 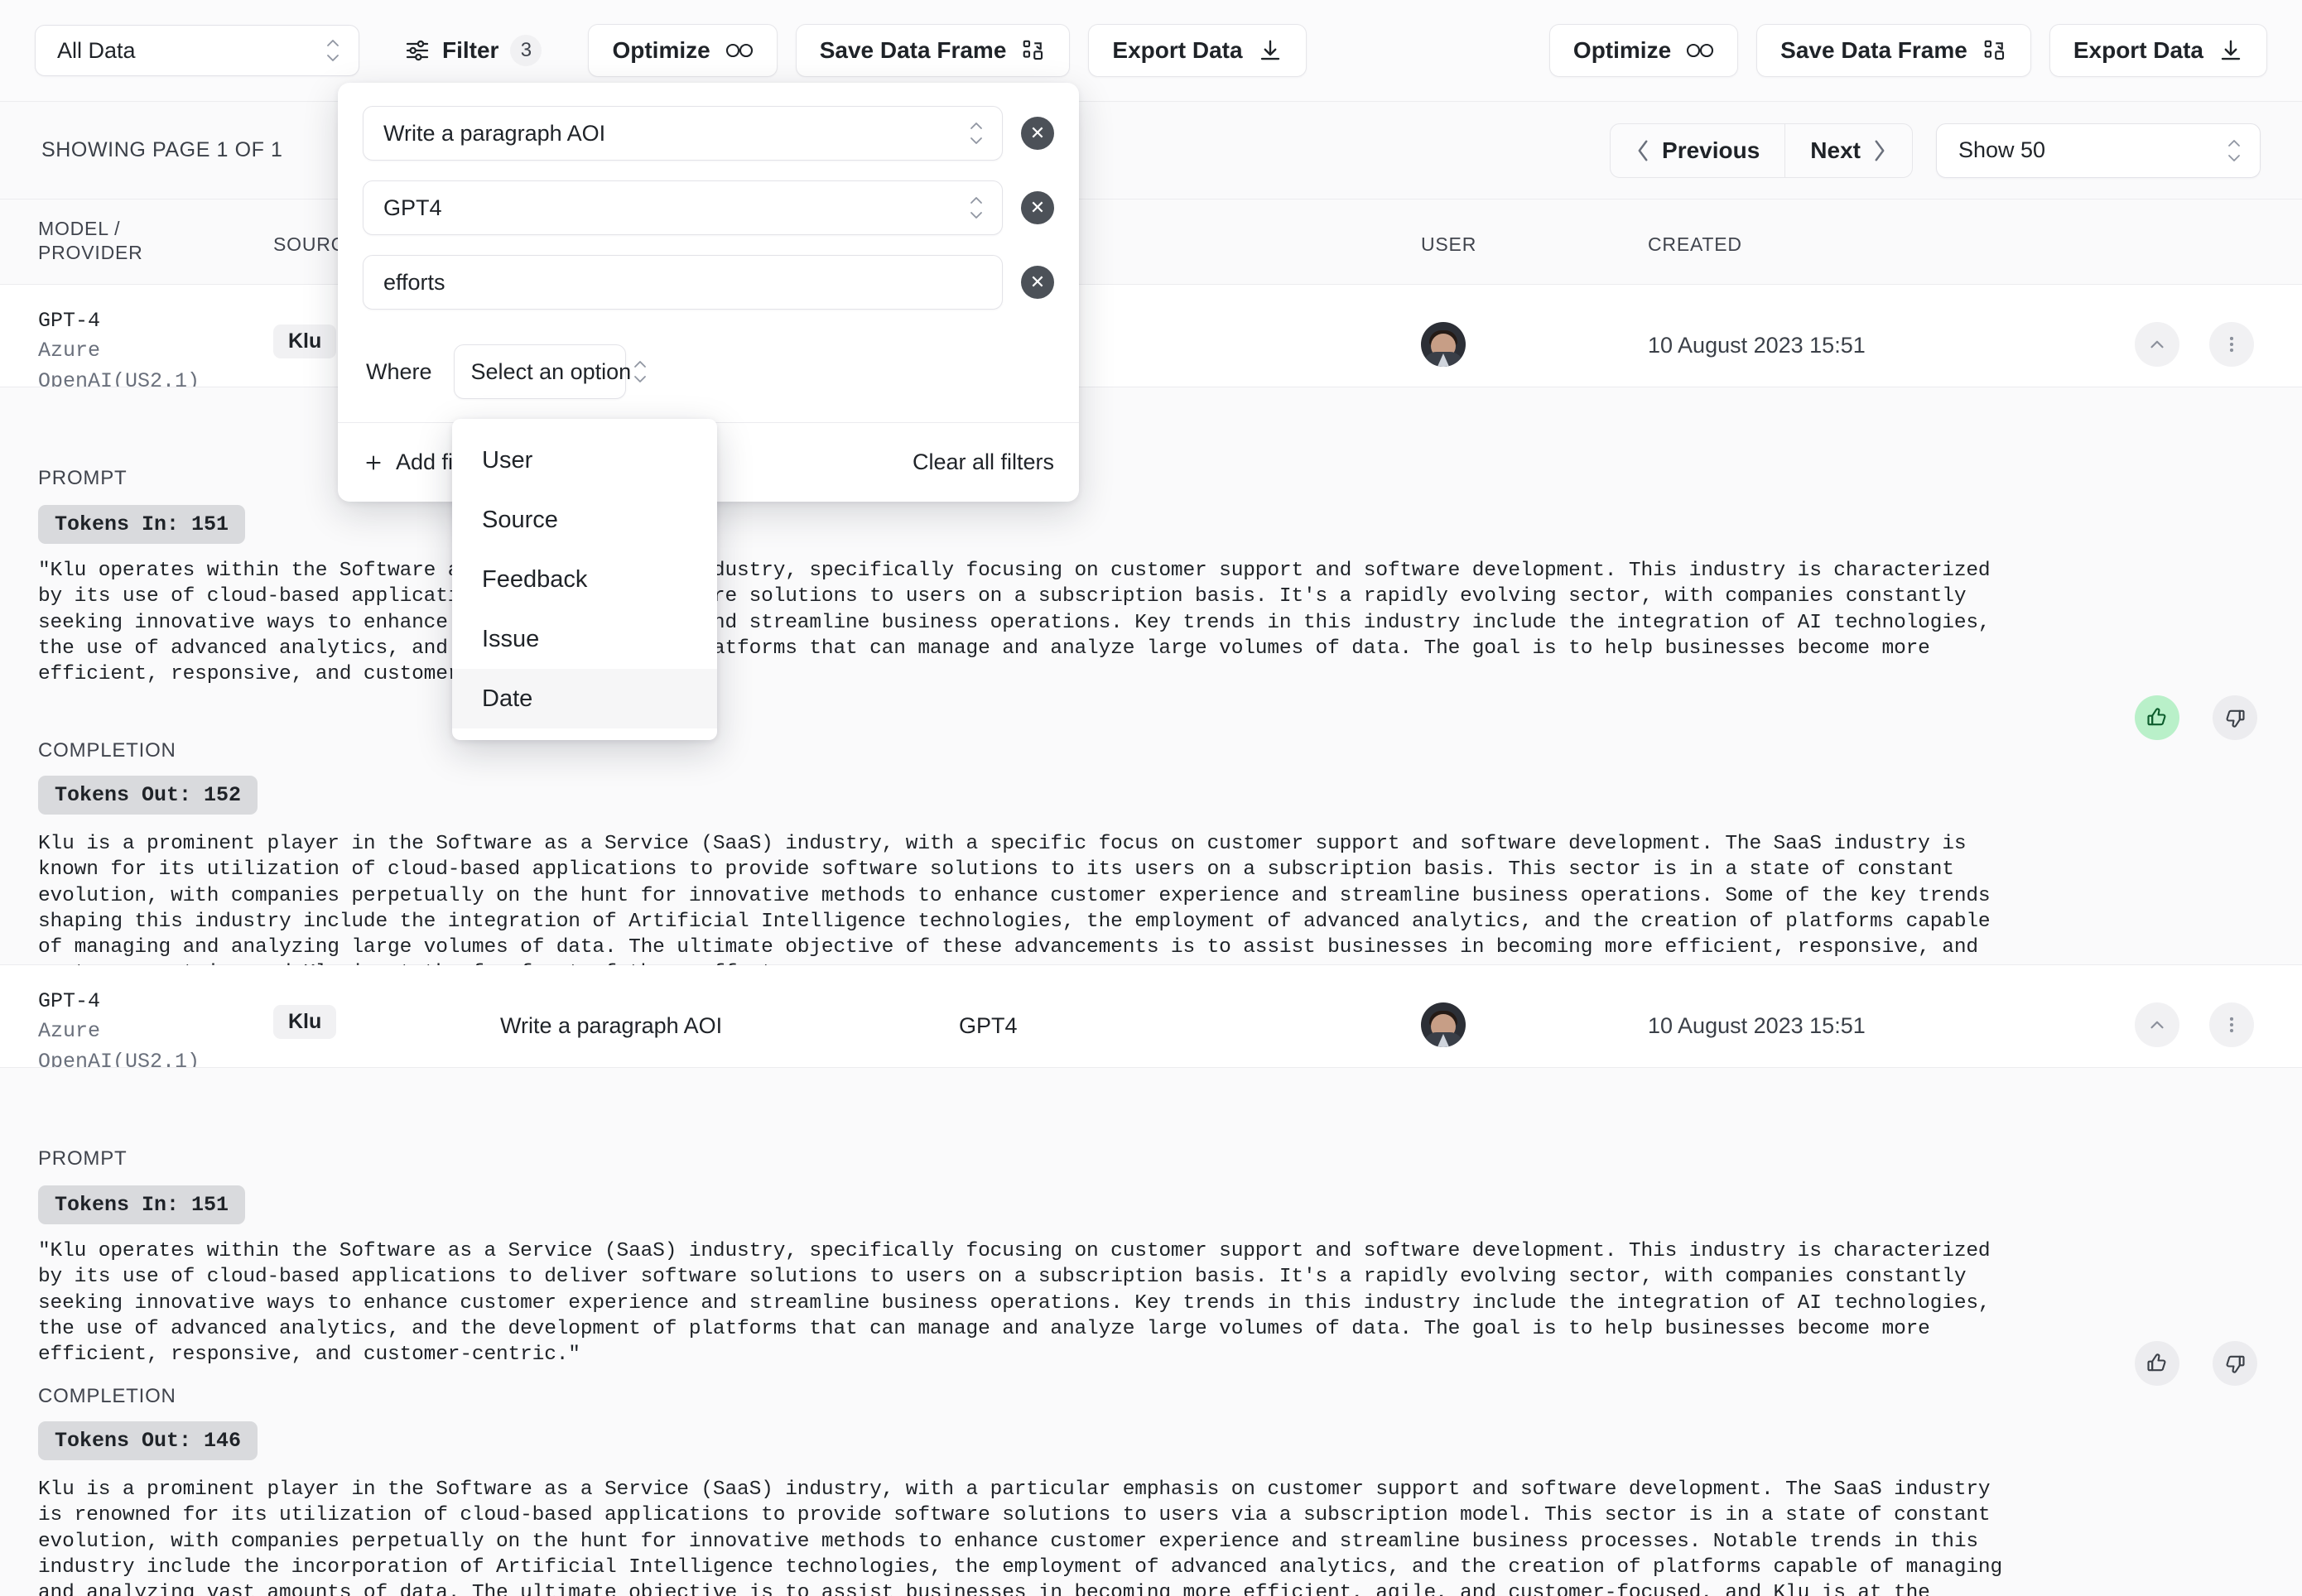 I want to click on previous-button: Previous, so click(x=1697, y=150).